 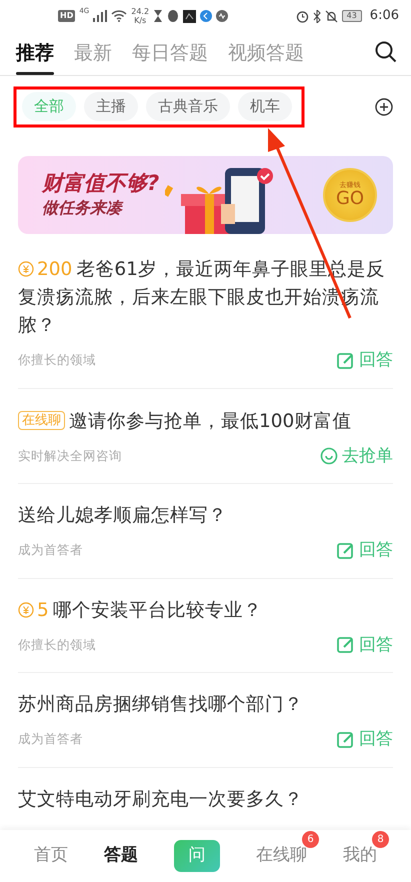 I want to click on question-title: 艾文特电动牙刷充电一次要多久？, so click(x=205, y=800).